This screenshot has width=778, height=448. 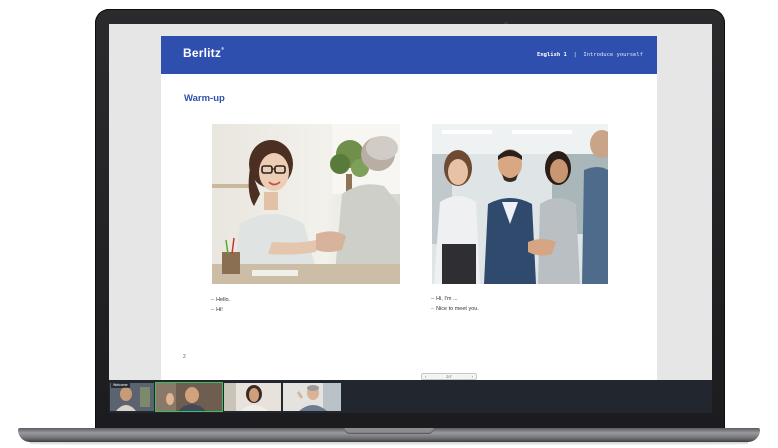 I want to click on section-title: Warm-up, so click(x=204, y=98).